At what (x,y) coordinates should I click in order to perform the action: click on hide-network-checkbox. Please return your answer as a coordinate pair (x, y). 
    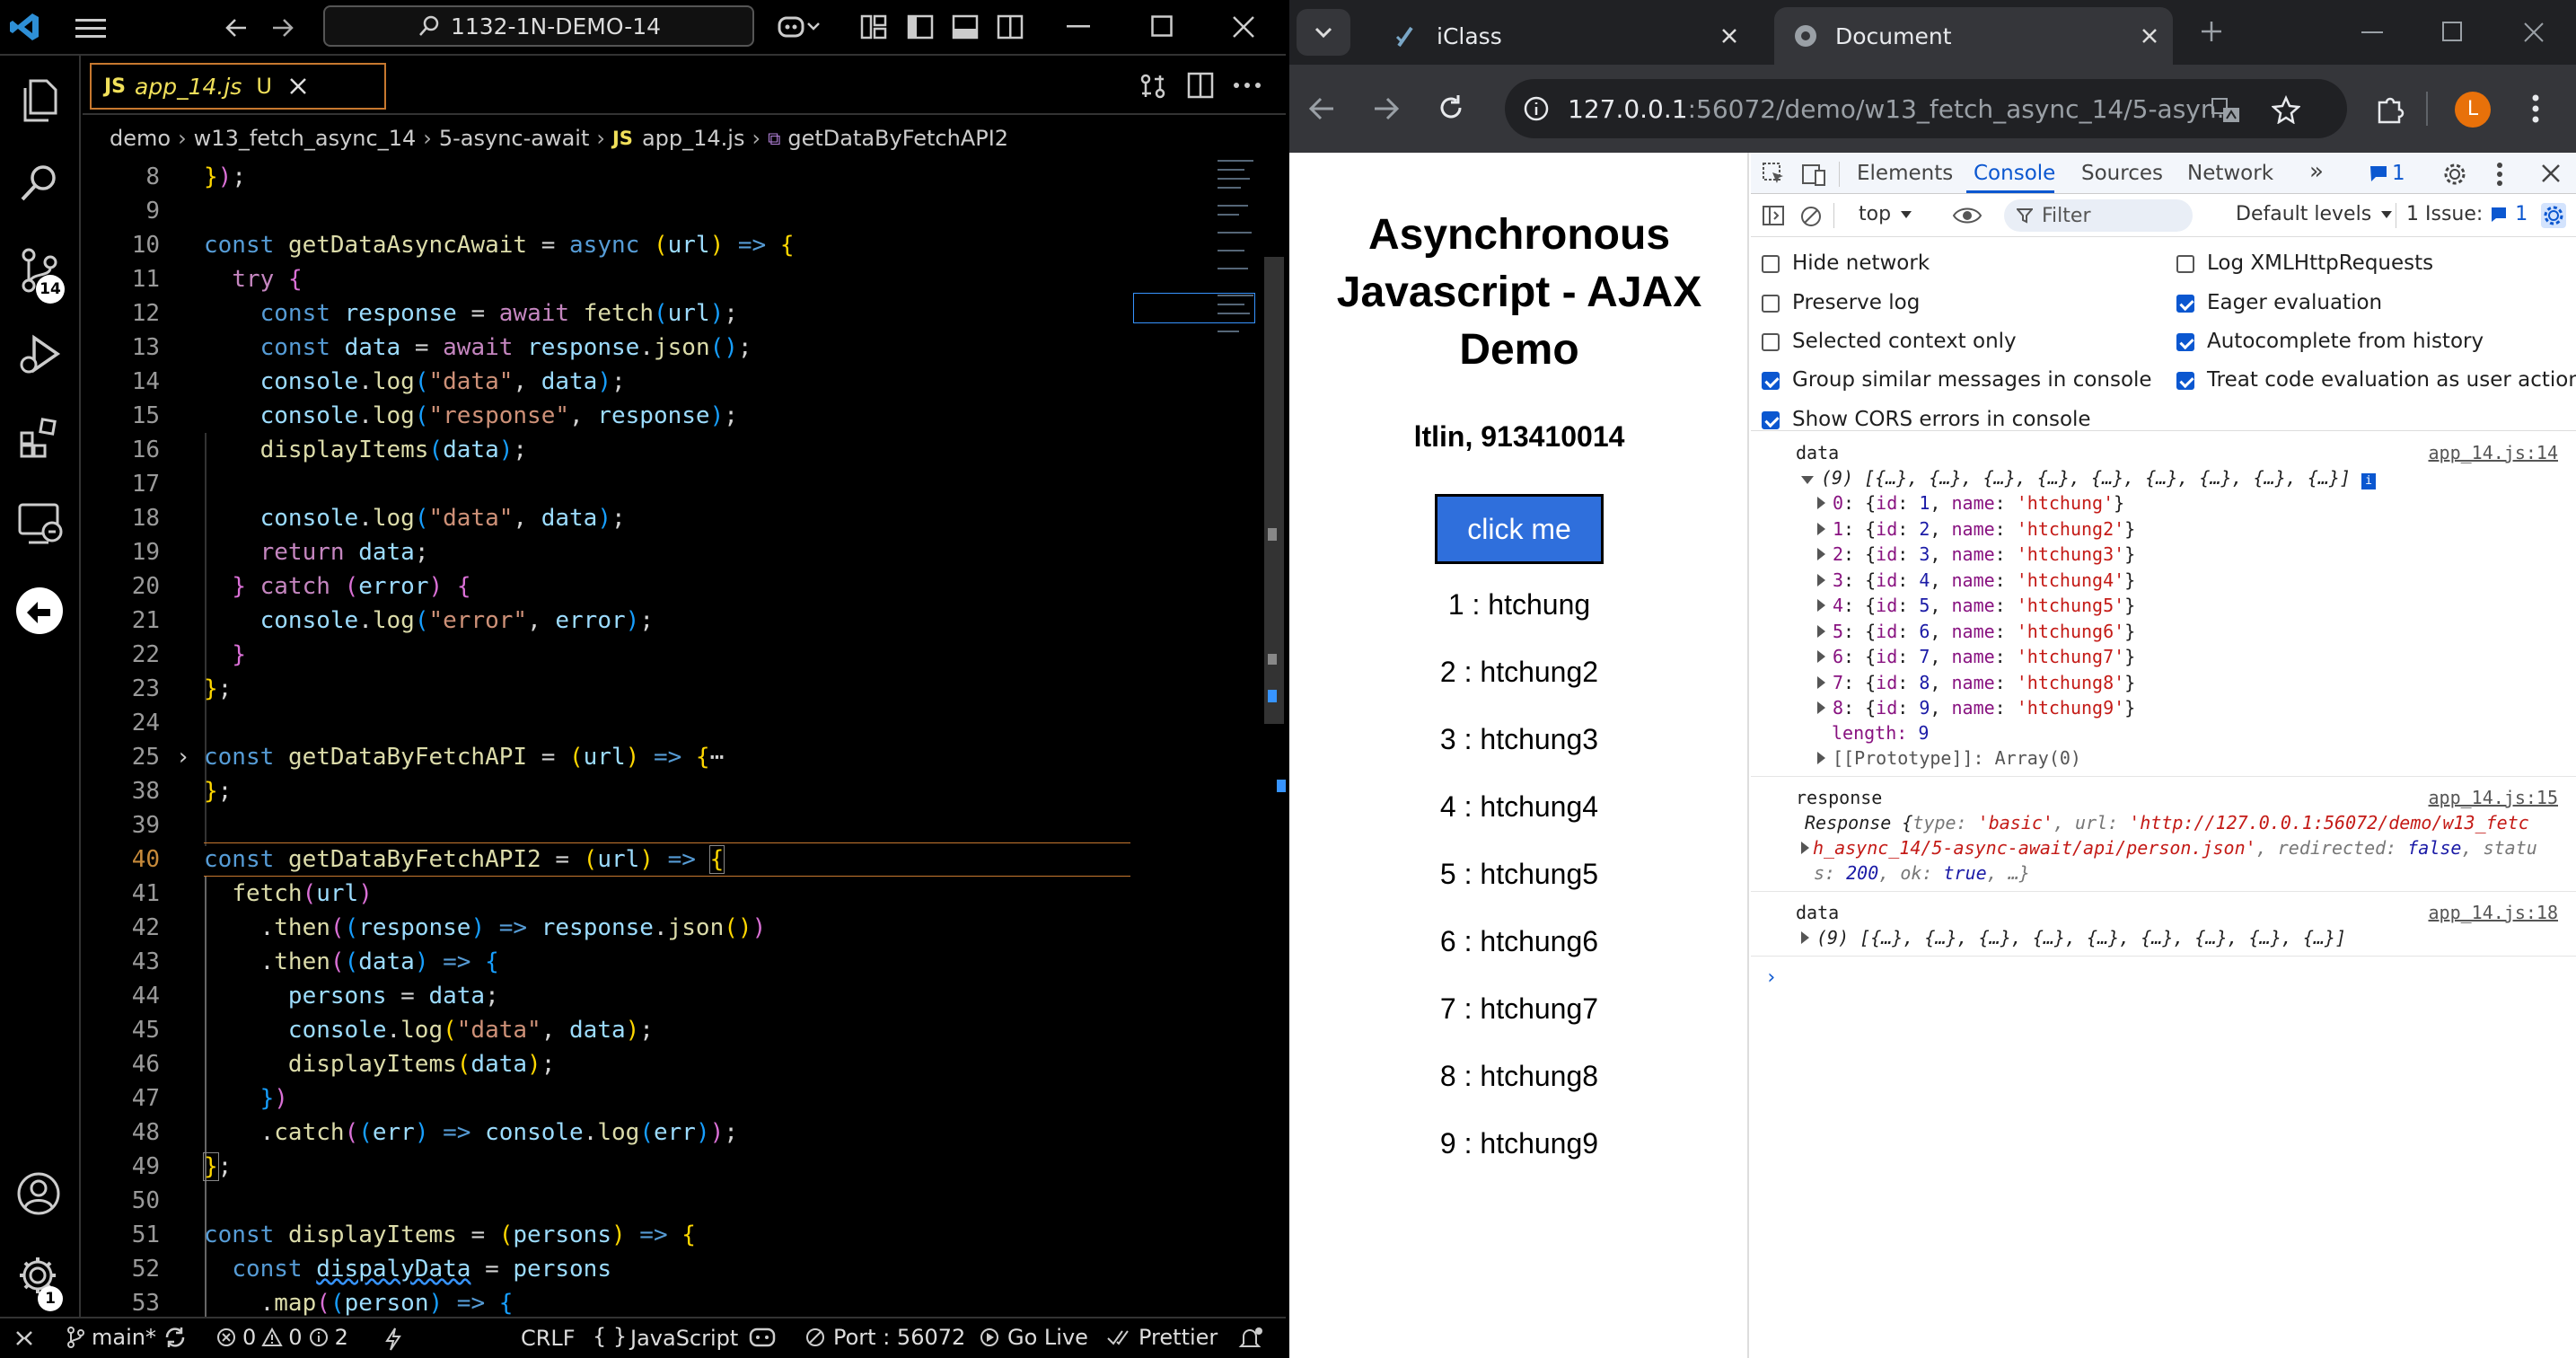
    Looking at the image, I should click on (1771, 264).